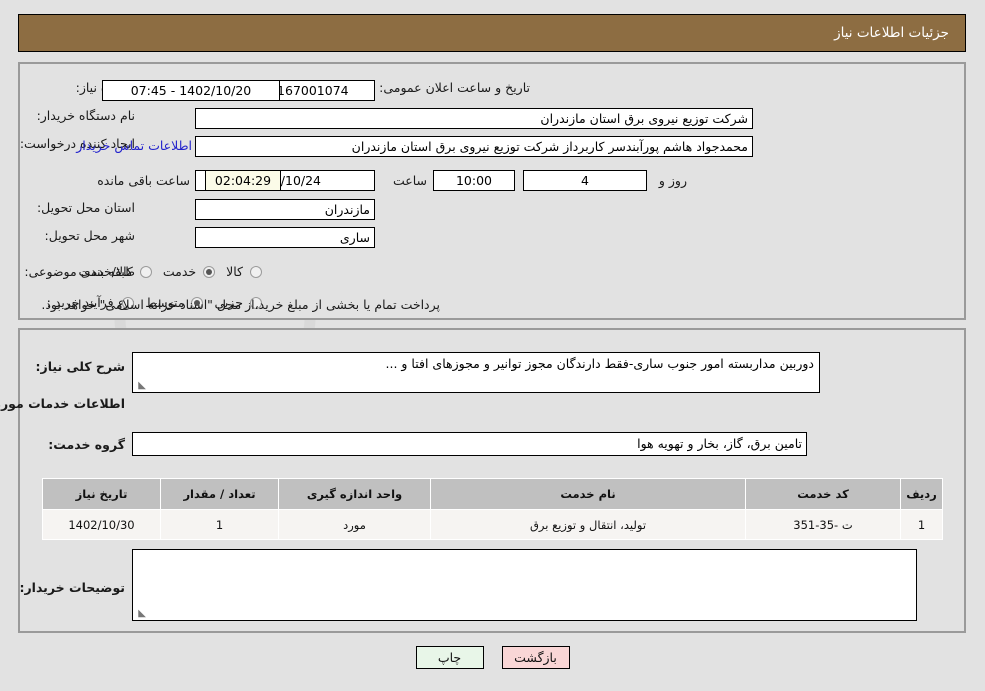 The image size is (985, 691). What do you see at coordinates (209, 271) in the screenshot?
I see `radio-khedmat-icon` at bounding box center [209, 271].